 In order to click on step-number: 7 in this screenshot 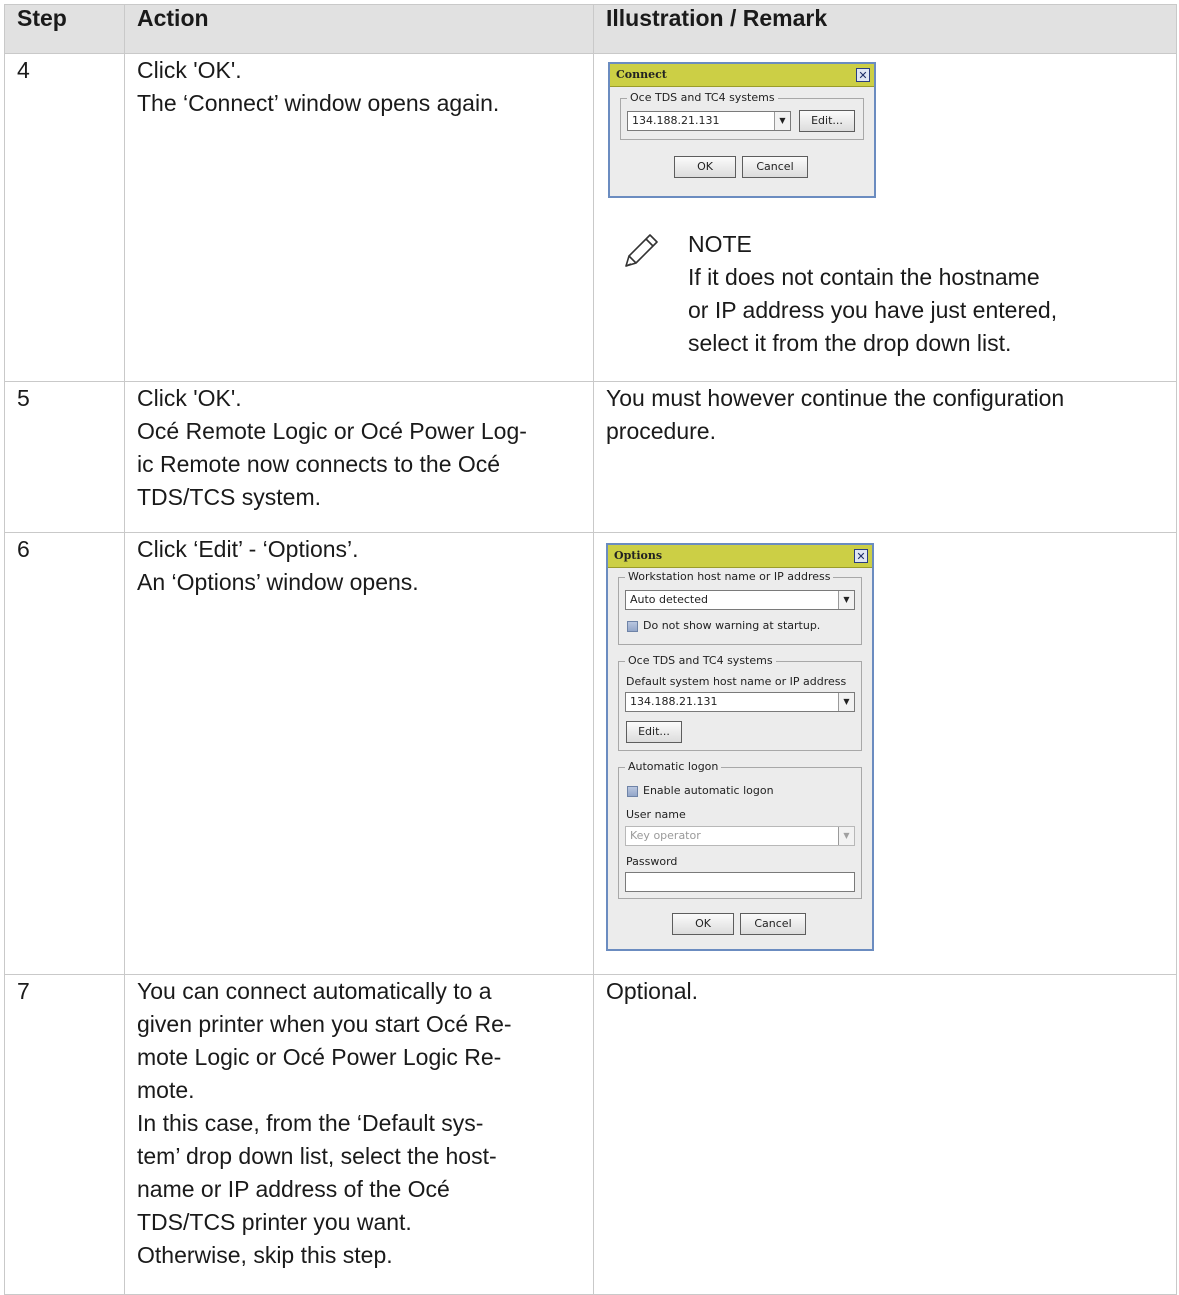, I will do `click(64, 1134)`.